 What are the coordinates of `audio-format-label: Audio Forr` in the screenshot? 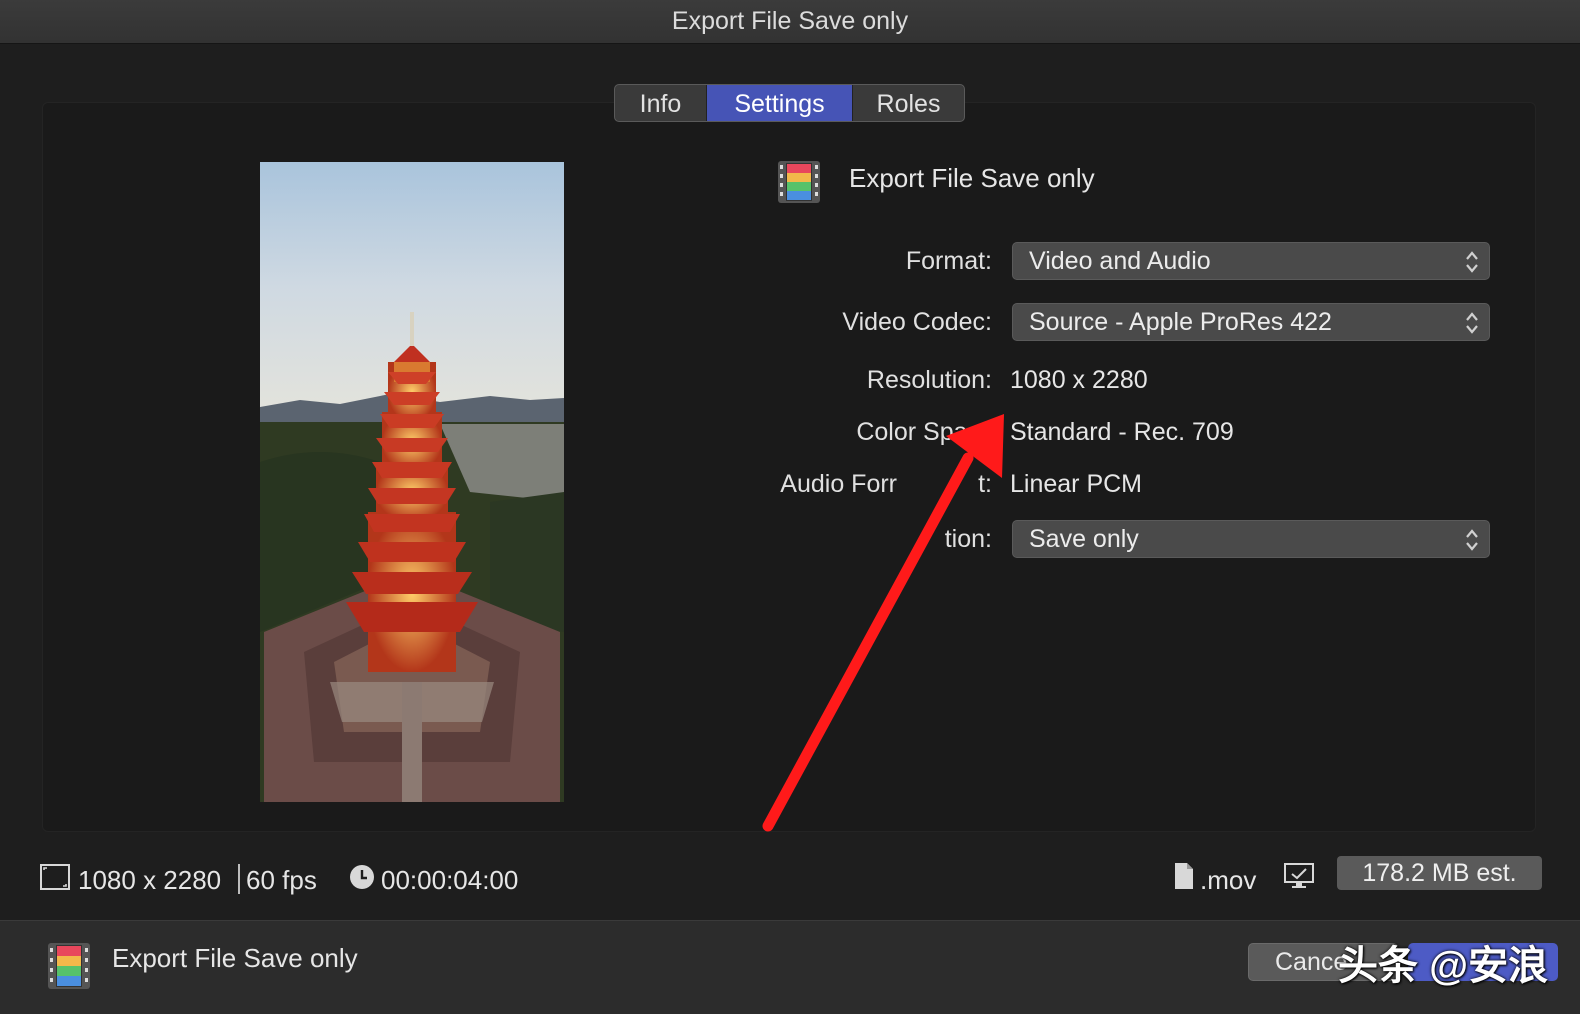 It's located at (838, 484).